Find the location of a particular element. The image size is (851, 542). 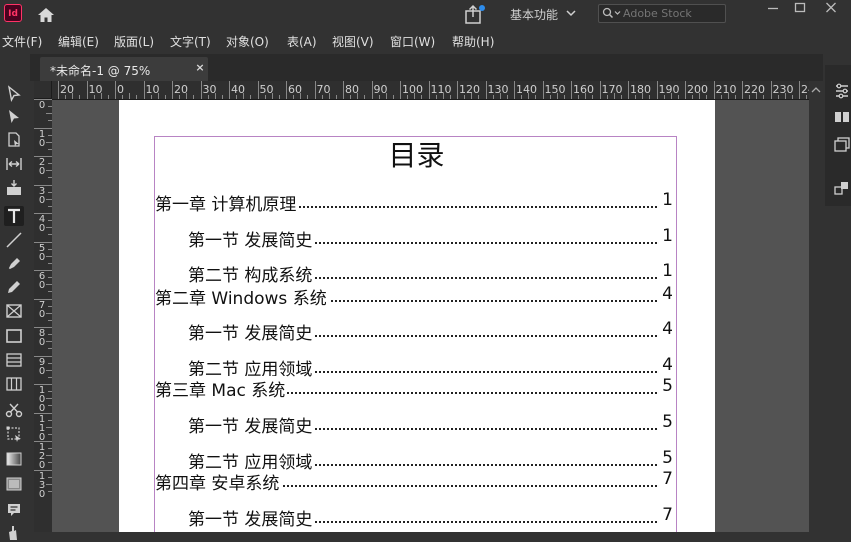

menu-help: 帮助(H) is located at coordinates (473, 41).